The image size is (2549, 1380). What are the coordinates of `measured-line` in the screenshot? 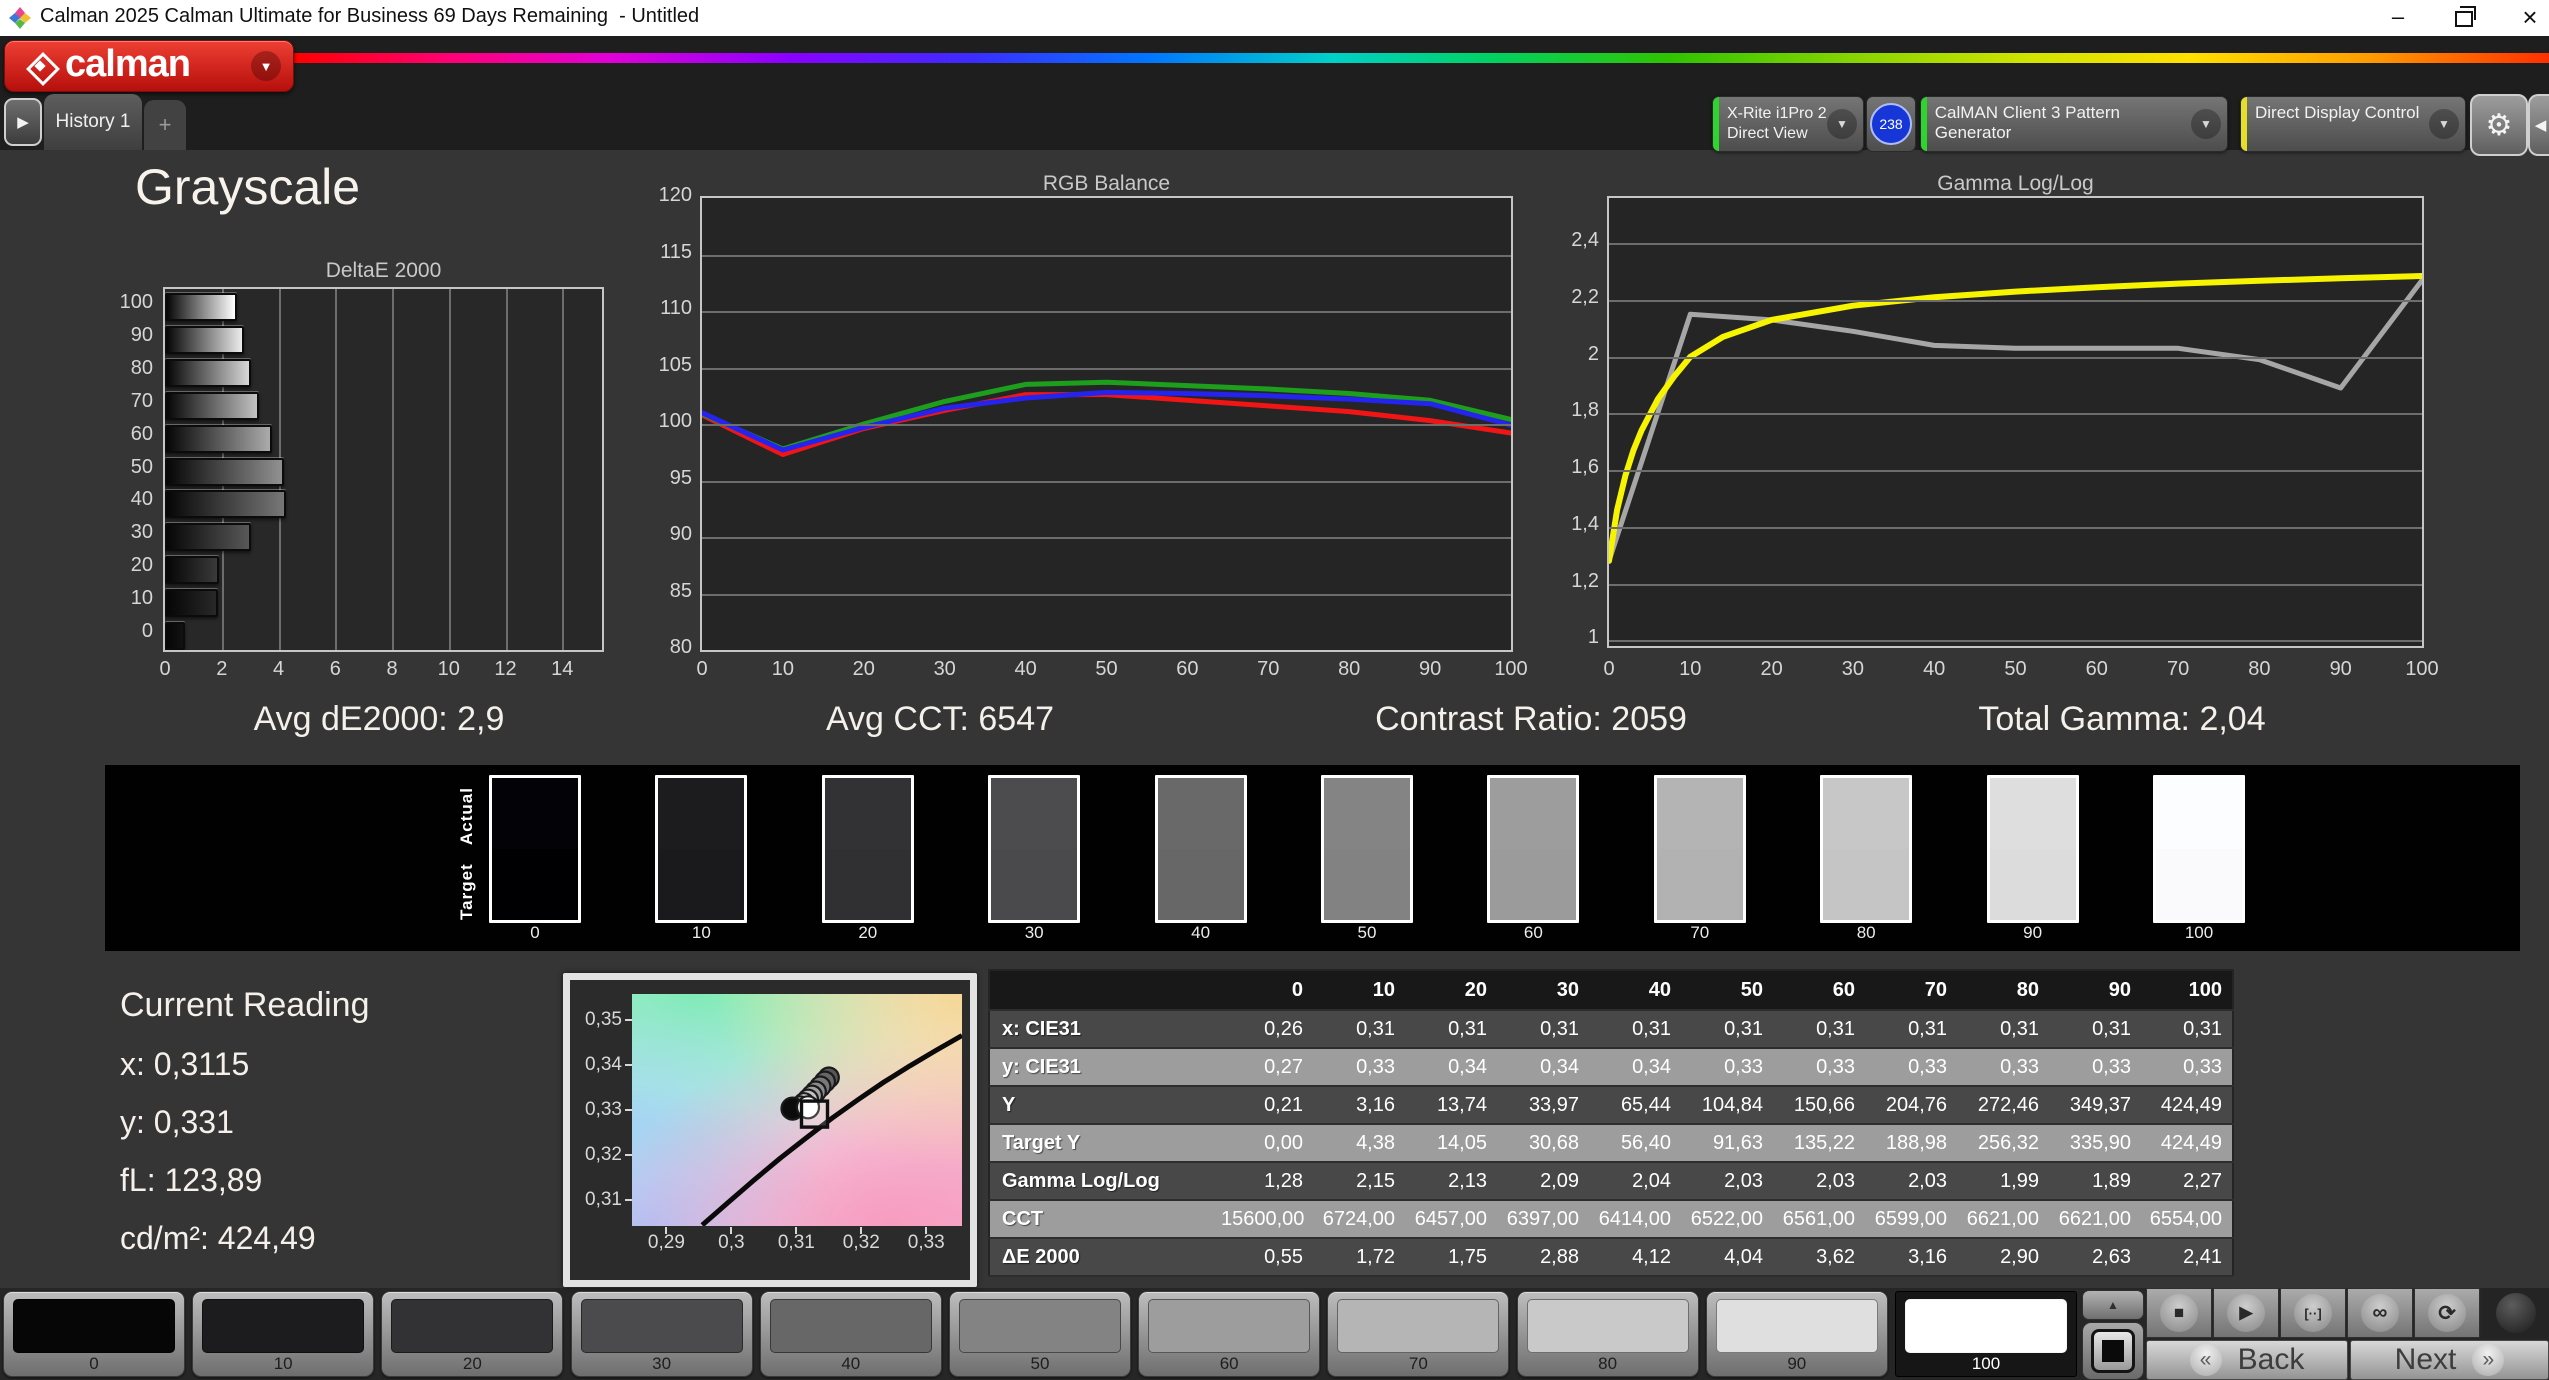 It's located at (2015, 420).